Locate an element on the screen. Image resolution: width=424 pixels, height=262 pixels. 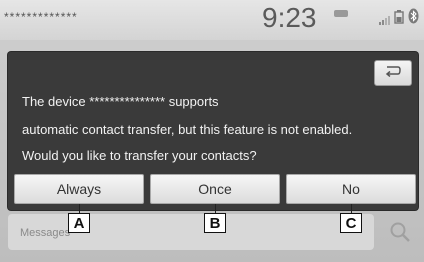
no-button: No is located at coordinates (351, 189).